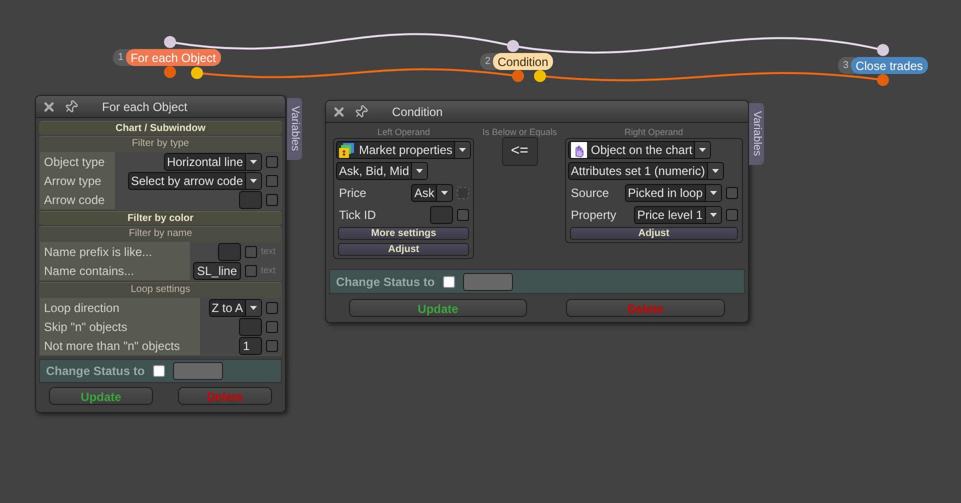  I want to click on field-label: Skip "n" objects, so click(120, 326).